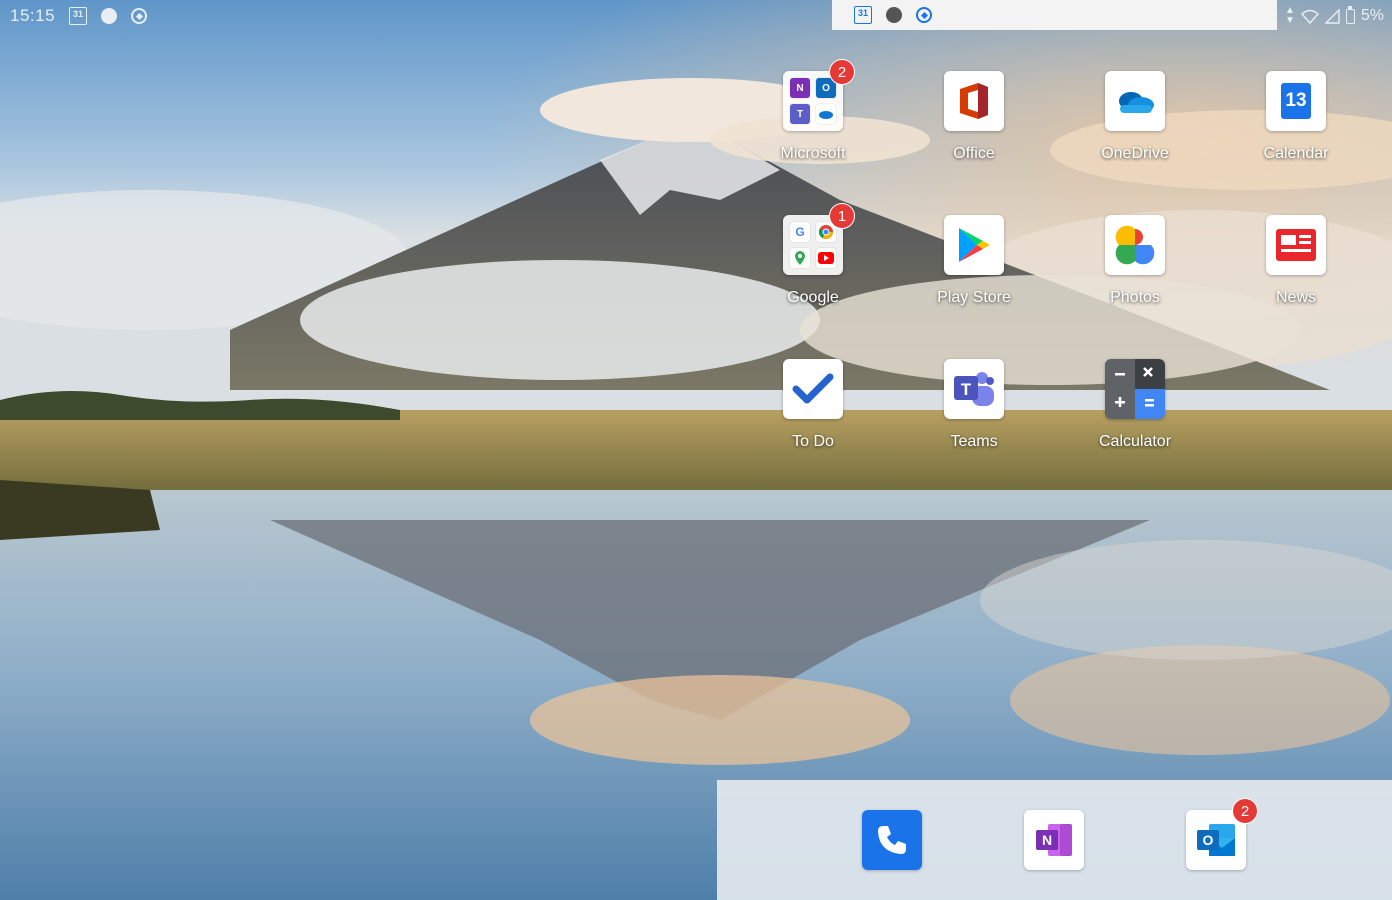 This screenshot has width=1392, height=900. I want to click on app-label: Play Store, so click(974, 297).